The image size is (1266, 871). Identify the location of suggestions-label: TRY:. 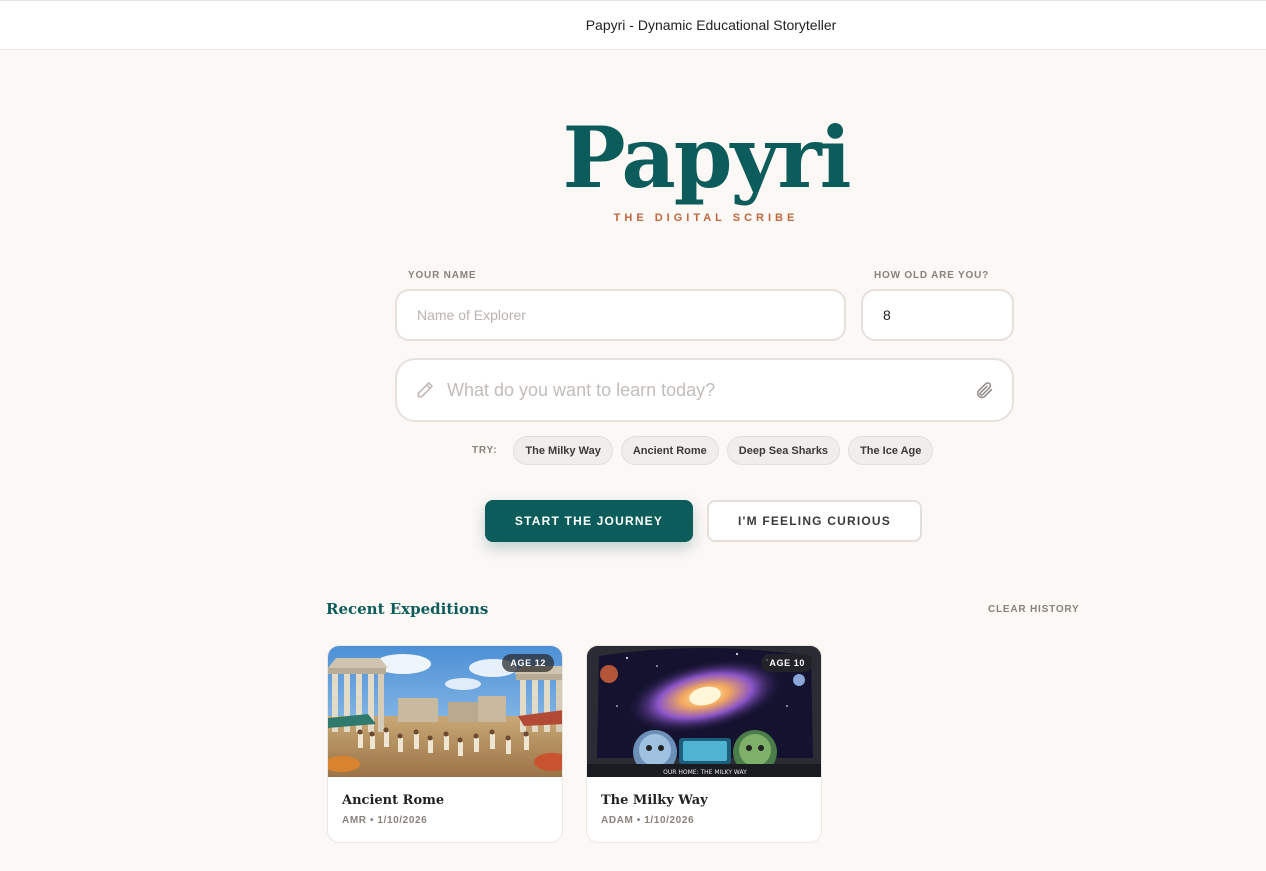
(485, 450).